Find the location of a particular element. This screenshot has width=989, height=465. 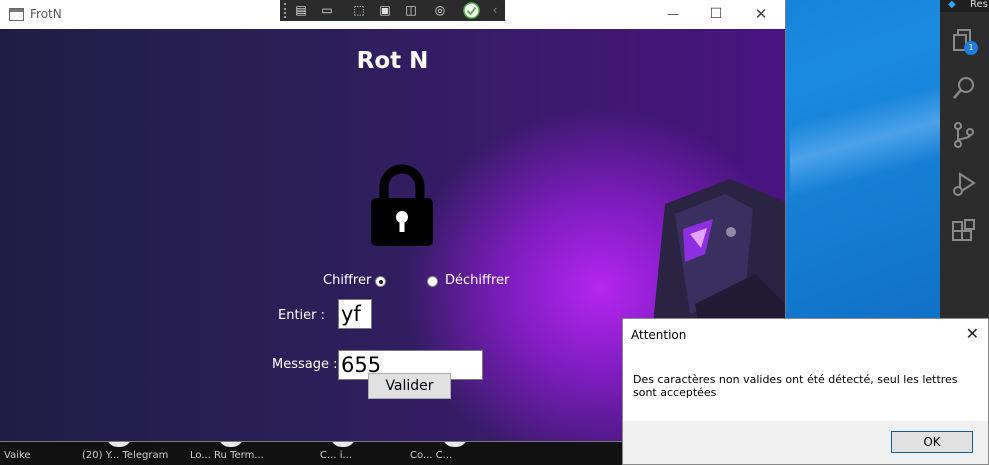

integer-label: Entier : is located at coordinates (302, 315).